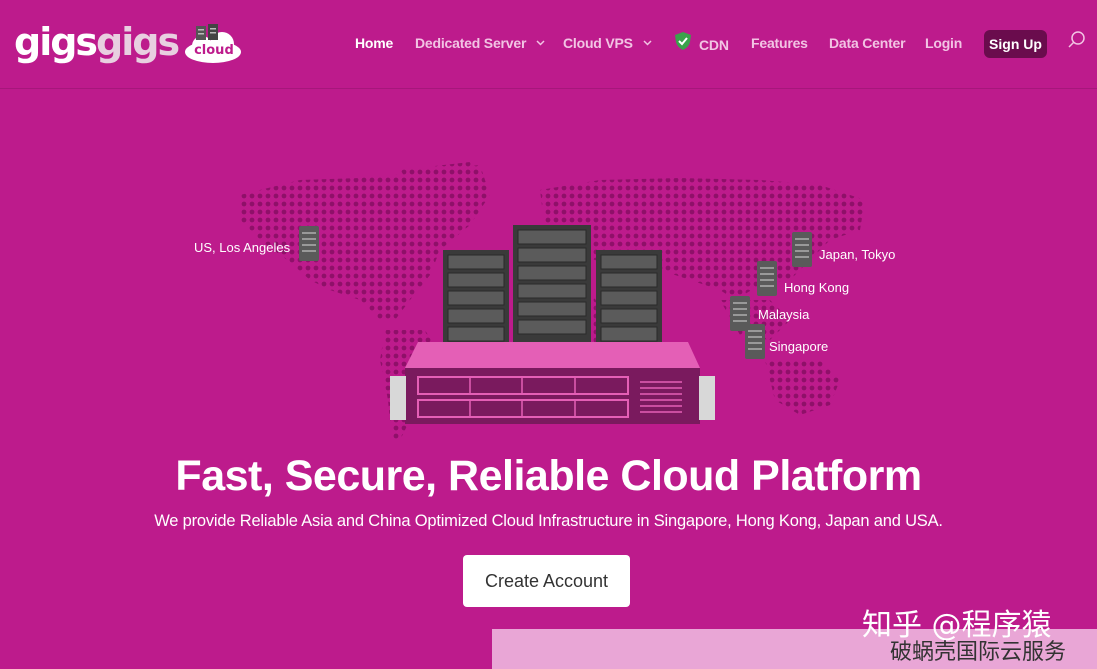 The height and width of the screenshot is (669, 1097). Describe the element at coordinates (799, 346) in the screenshot. I see `location-label-singapore: Singapore` at that location.